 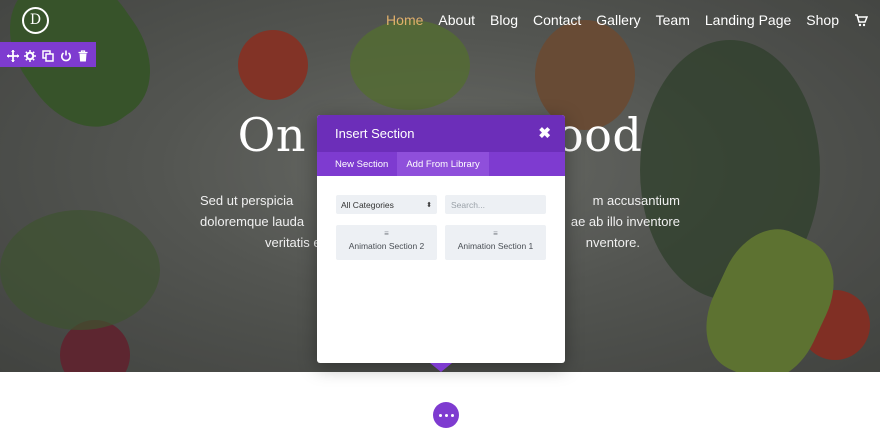 What do you see at coordinates (748, 20) in the screenshot?
I see `nav-item-landing-page: Landing Page` at bounding box center [748, 20].